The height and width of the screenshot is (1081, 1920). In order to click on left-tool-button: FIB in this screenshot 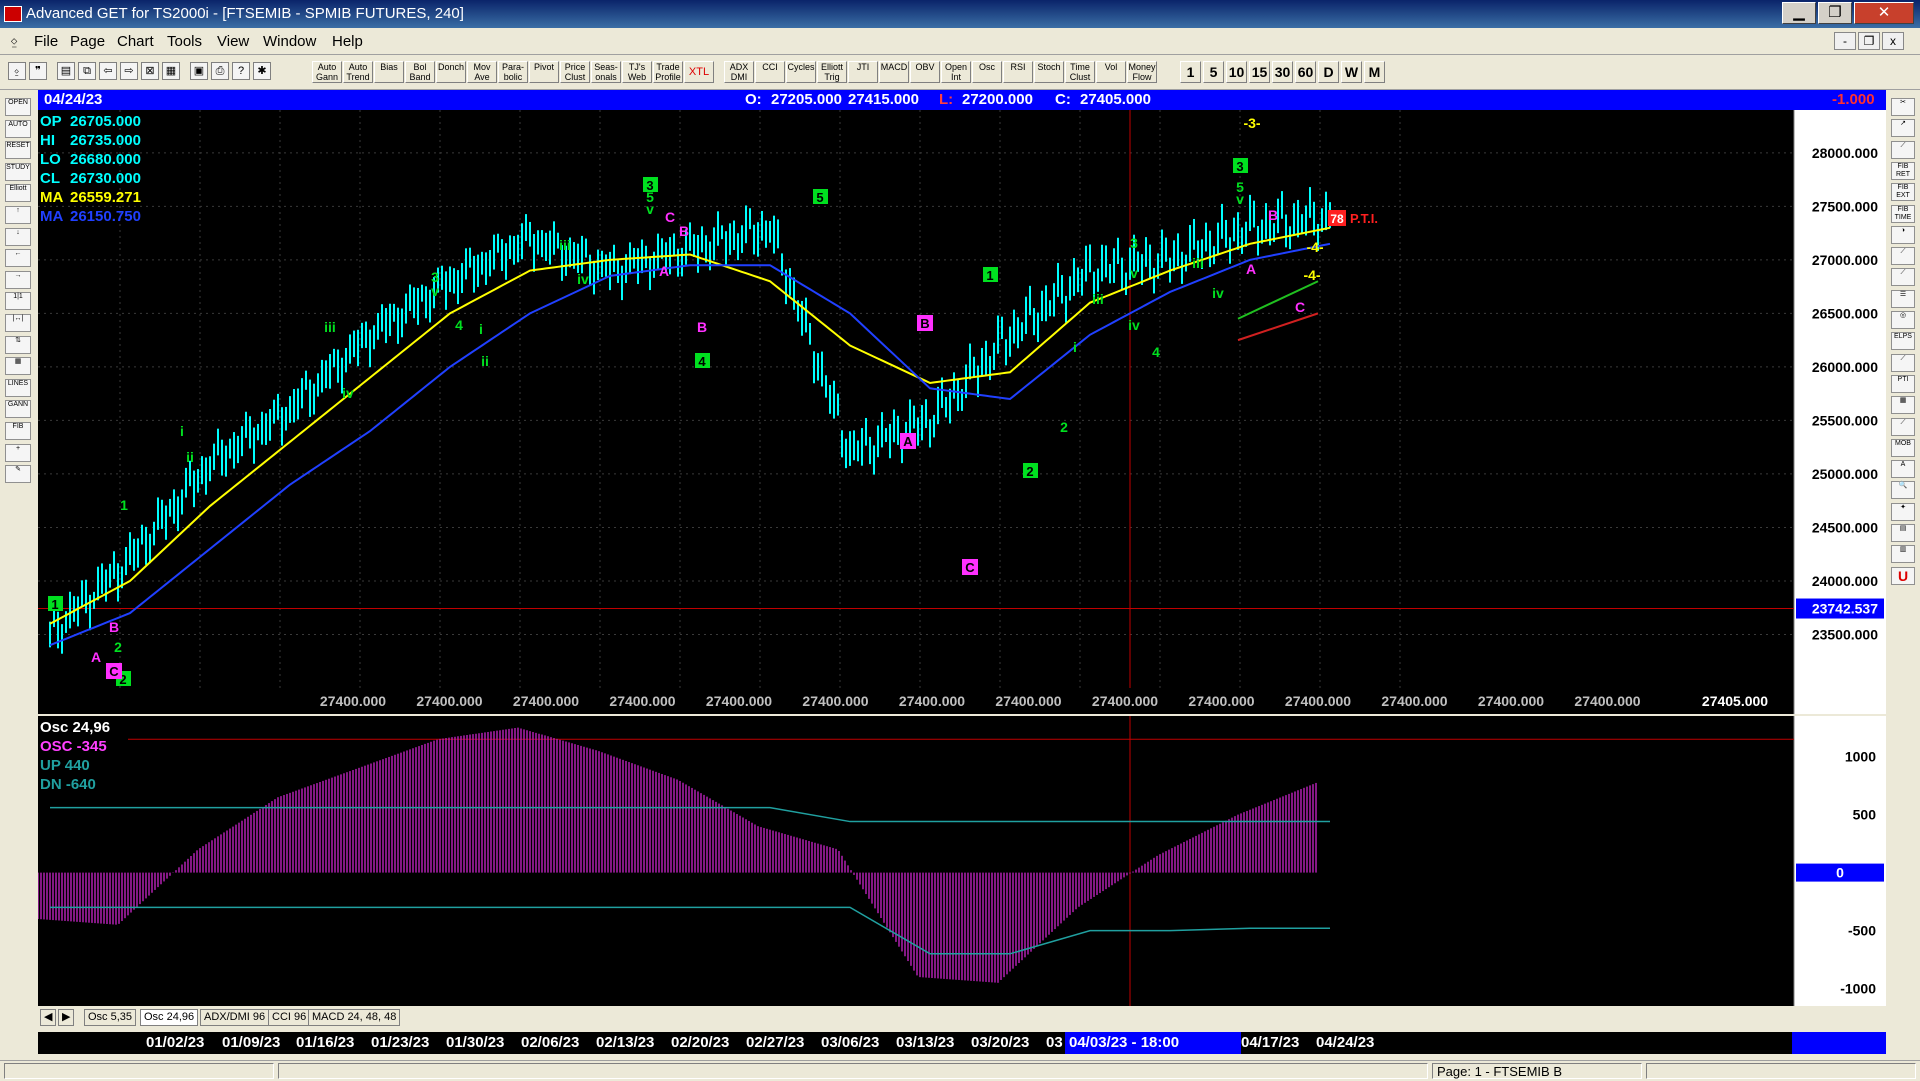, I will do `click(18, 431)`.